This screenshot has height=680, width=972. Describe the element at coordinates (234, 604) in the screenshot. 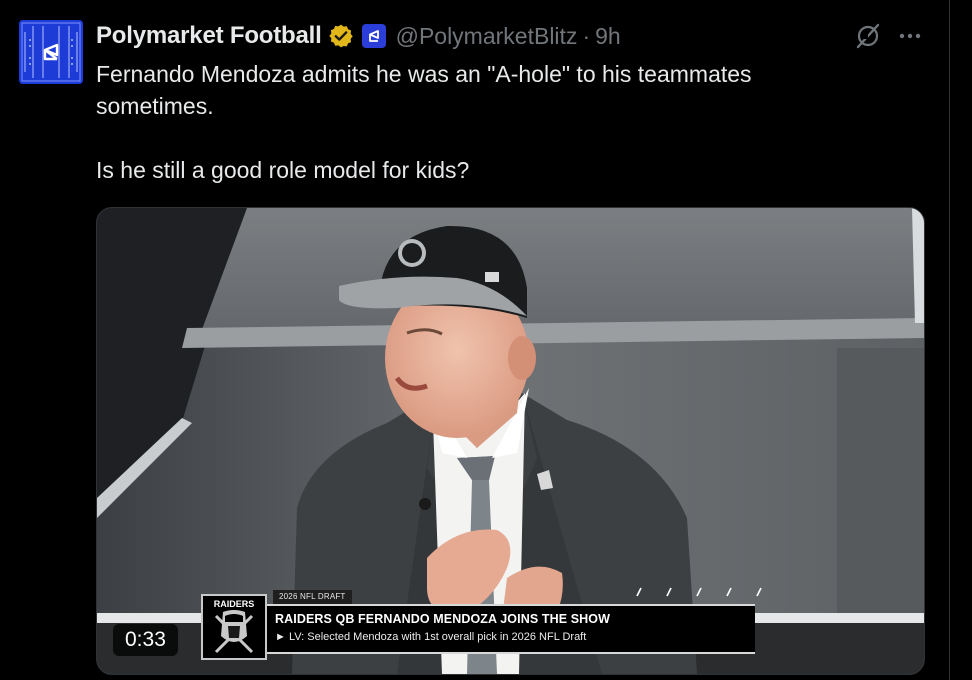

I see `raiders-wordmark: RAIDERS` at that location.